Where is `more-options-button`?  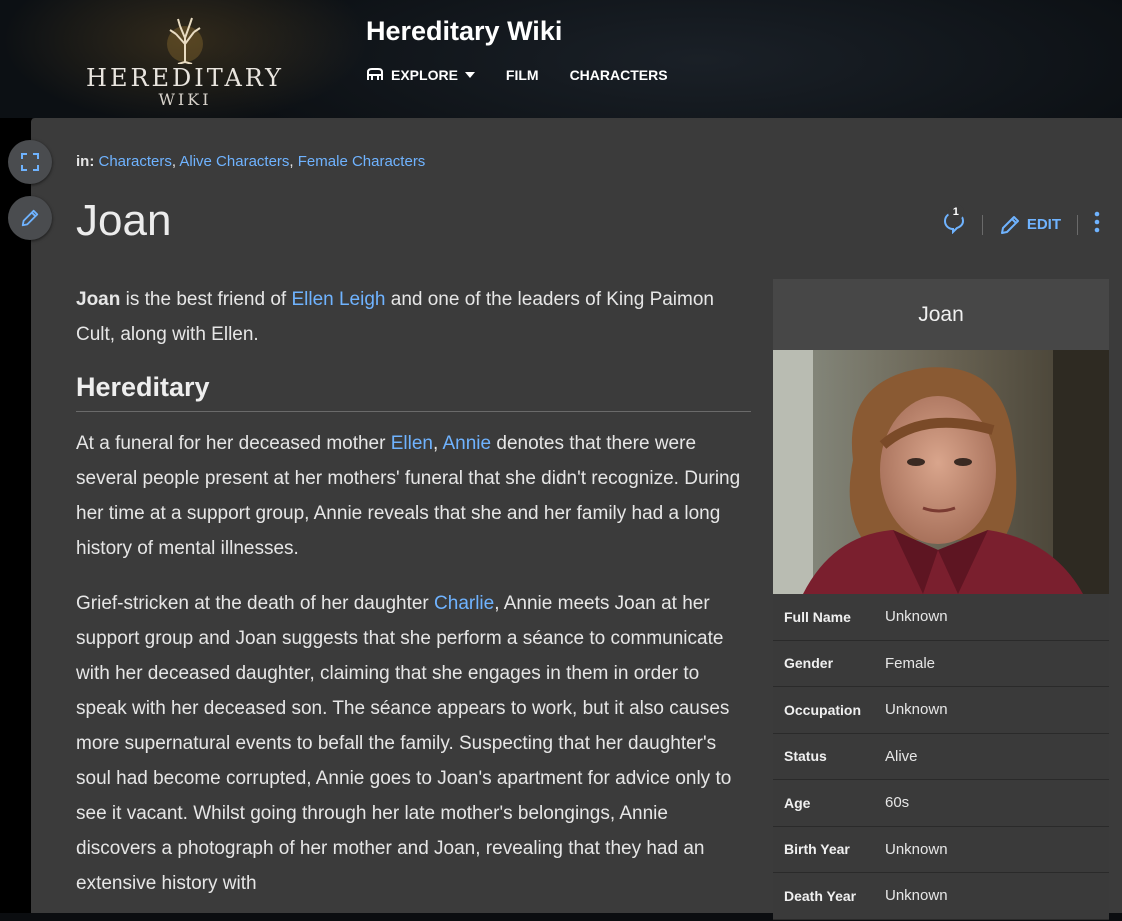
more-options-button is located at coordinates (1097, 224).